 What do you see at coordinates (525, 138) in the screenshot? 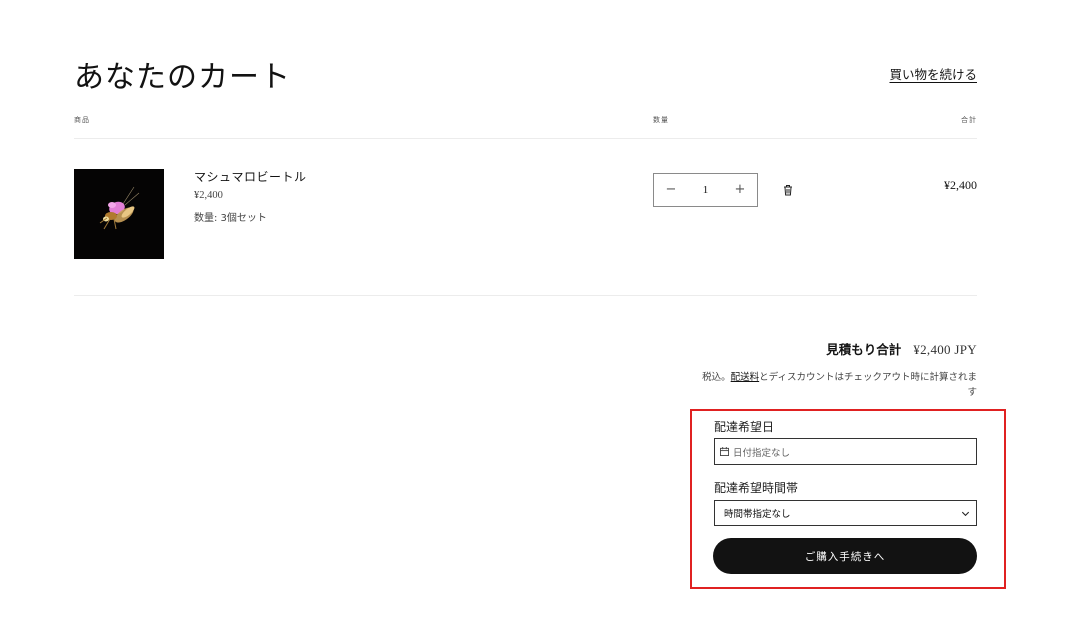
I see `header-divider` at bounding box center [525, 138].